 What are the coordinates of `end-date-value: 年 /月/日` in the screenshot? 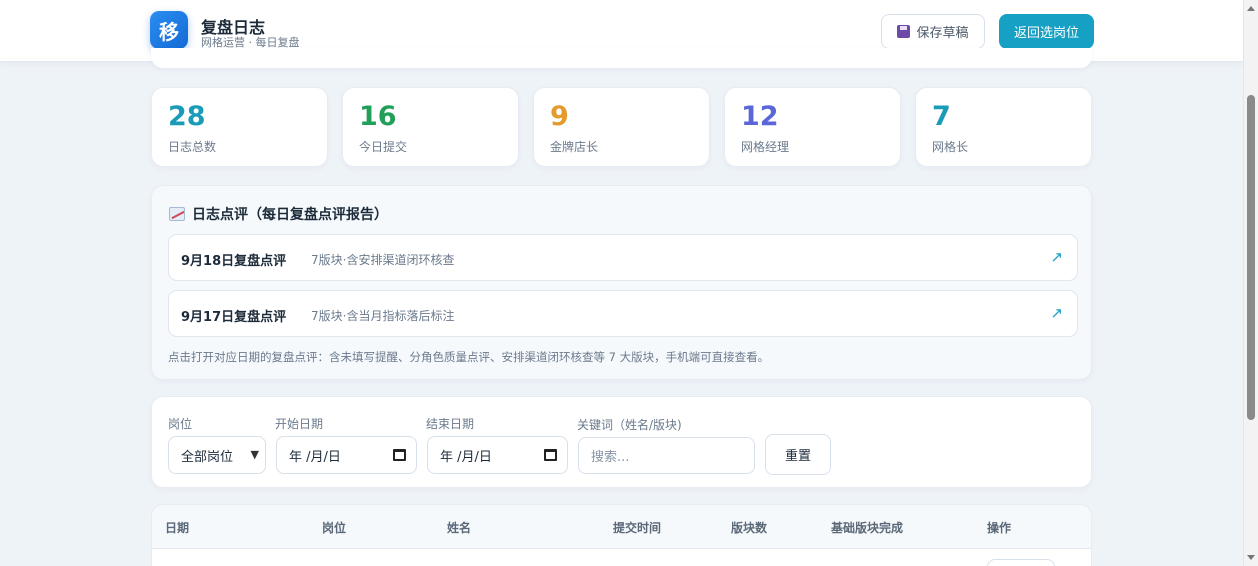 It's located at (466, 457).